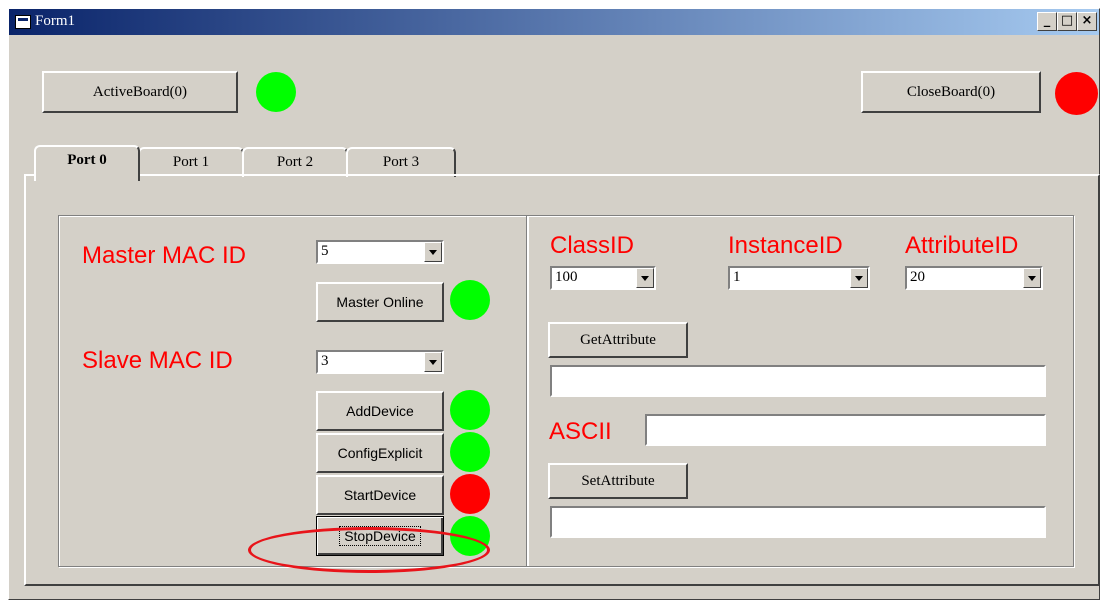 Image resolution: width=1105 pixels, height=603 pixels. What do you see at coordinates (401, 162) in the screenshot?
I see `tab-port-3: Port 3` at bounding box center [401, 162].